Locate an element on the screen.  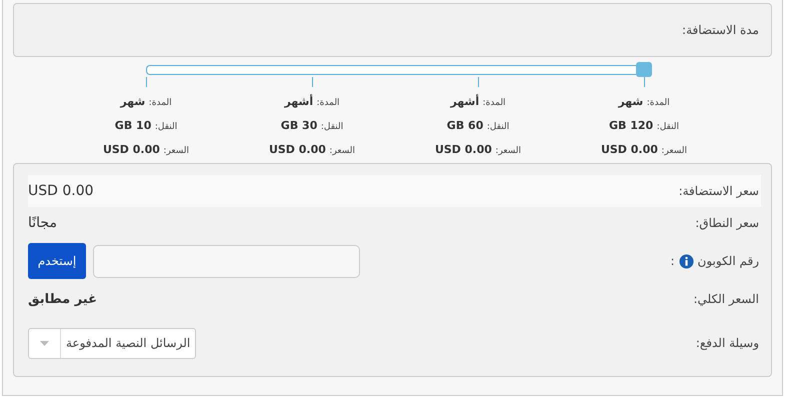
field-label: رقم الكوبون is located at coordinates (728, 261).